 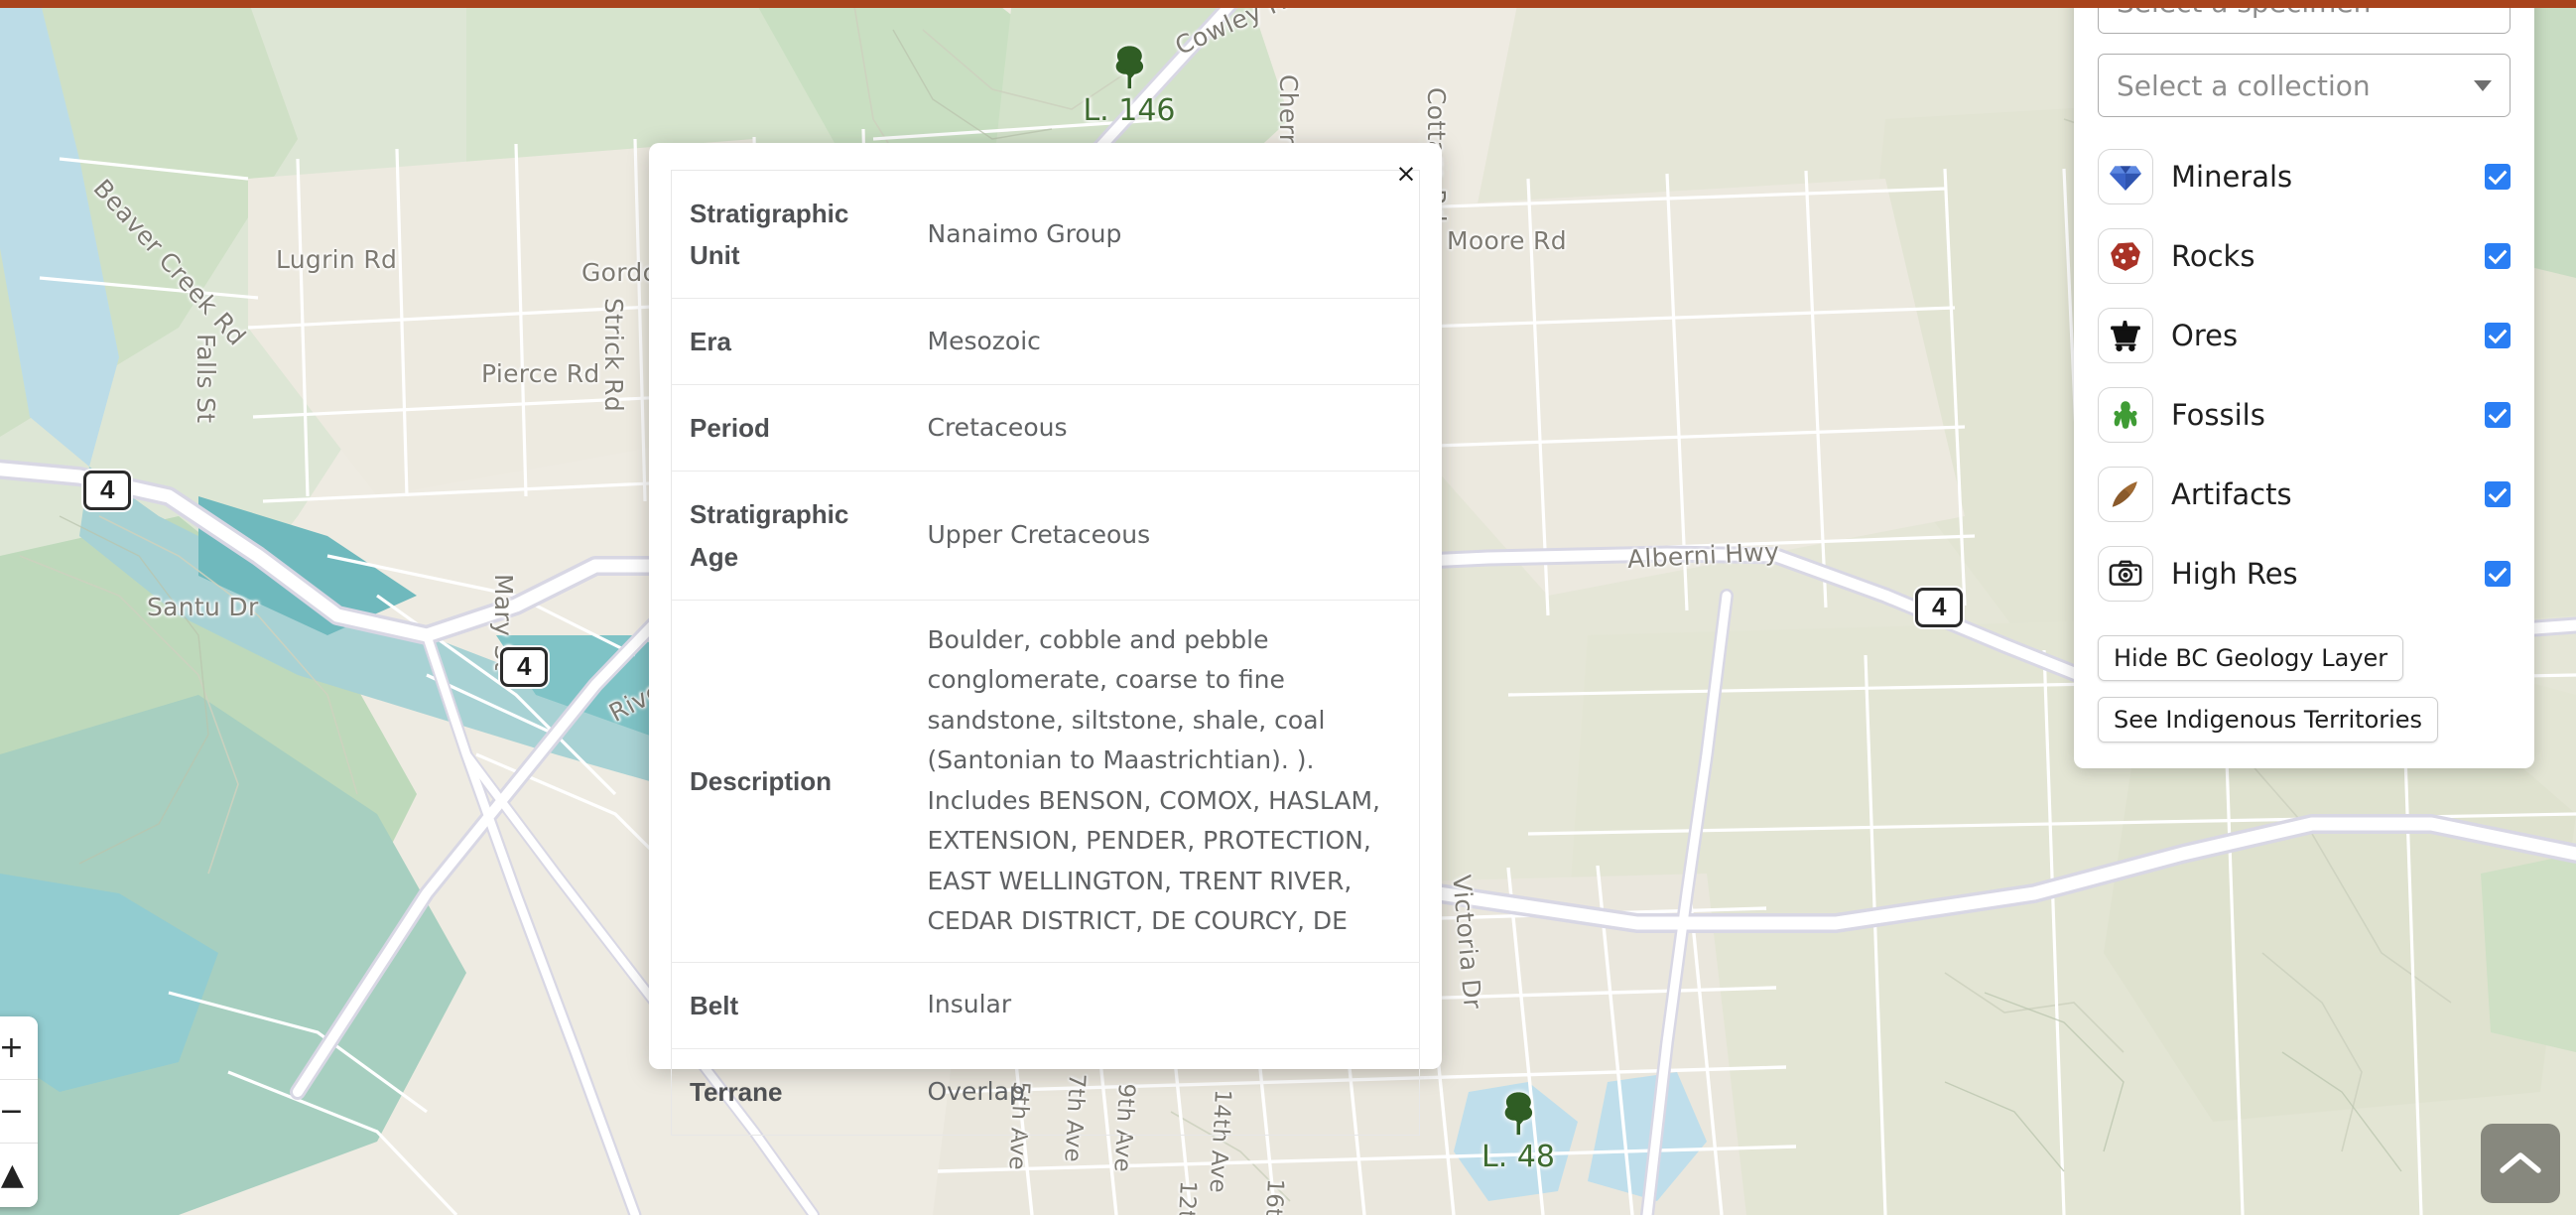 I want to click on table-row: Stratigraphic Unit Nanaimo Group, so click(x=1045, y=235).